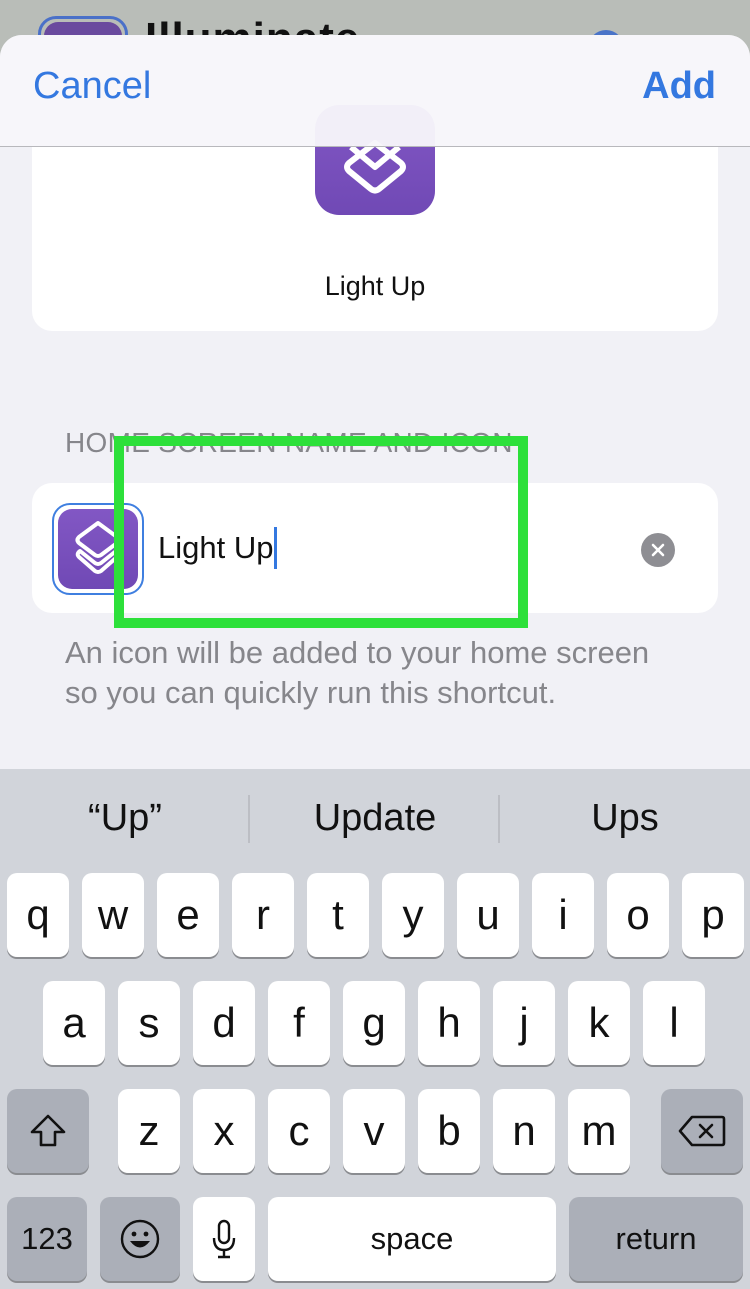 This screenshot has width=750, height=1289. I want to click on key-d: d, so click(224, 1023).